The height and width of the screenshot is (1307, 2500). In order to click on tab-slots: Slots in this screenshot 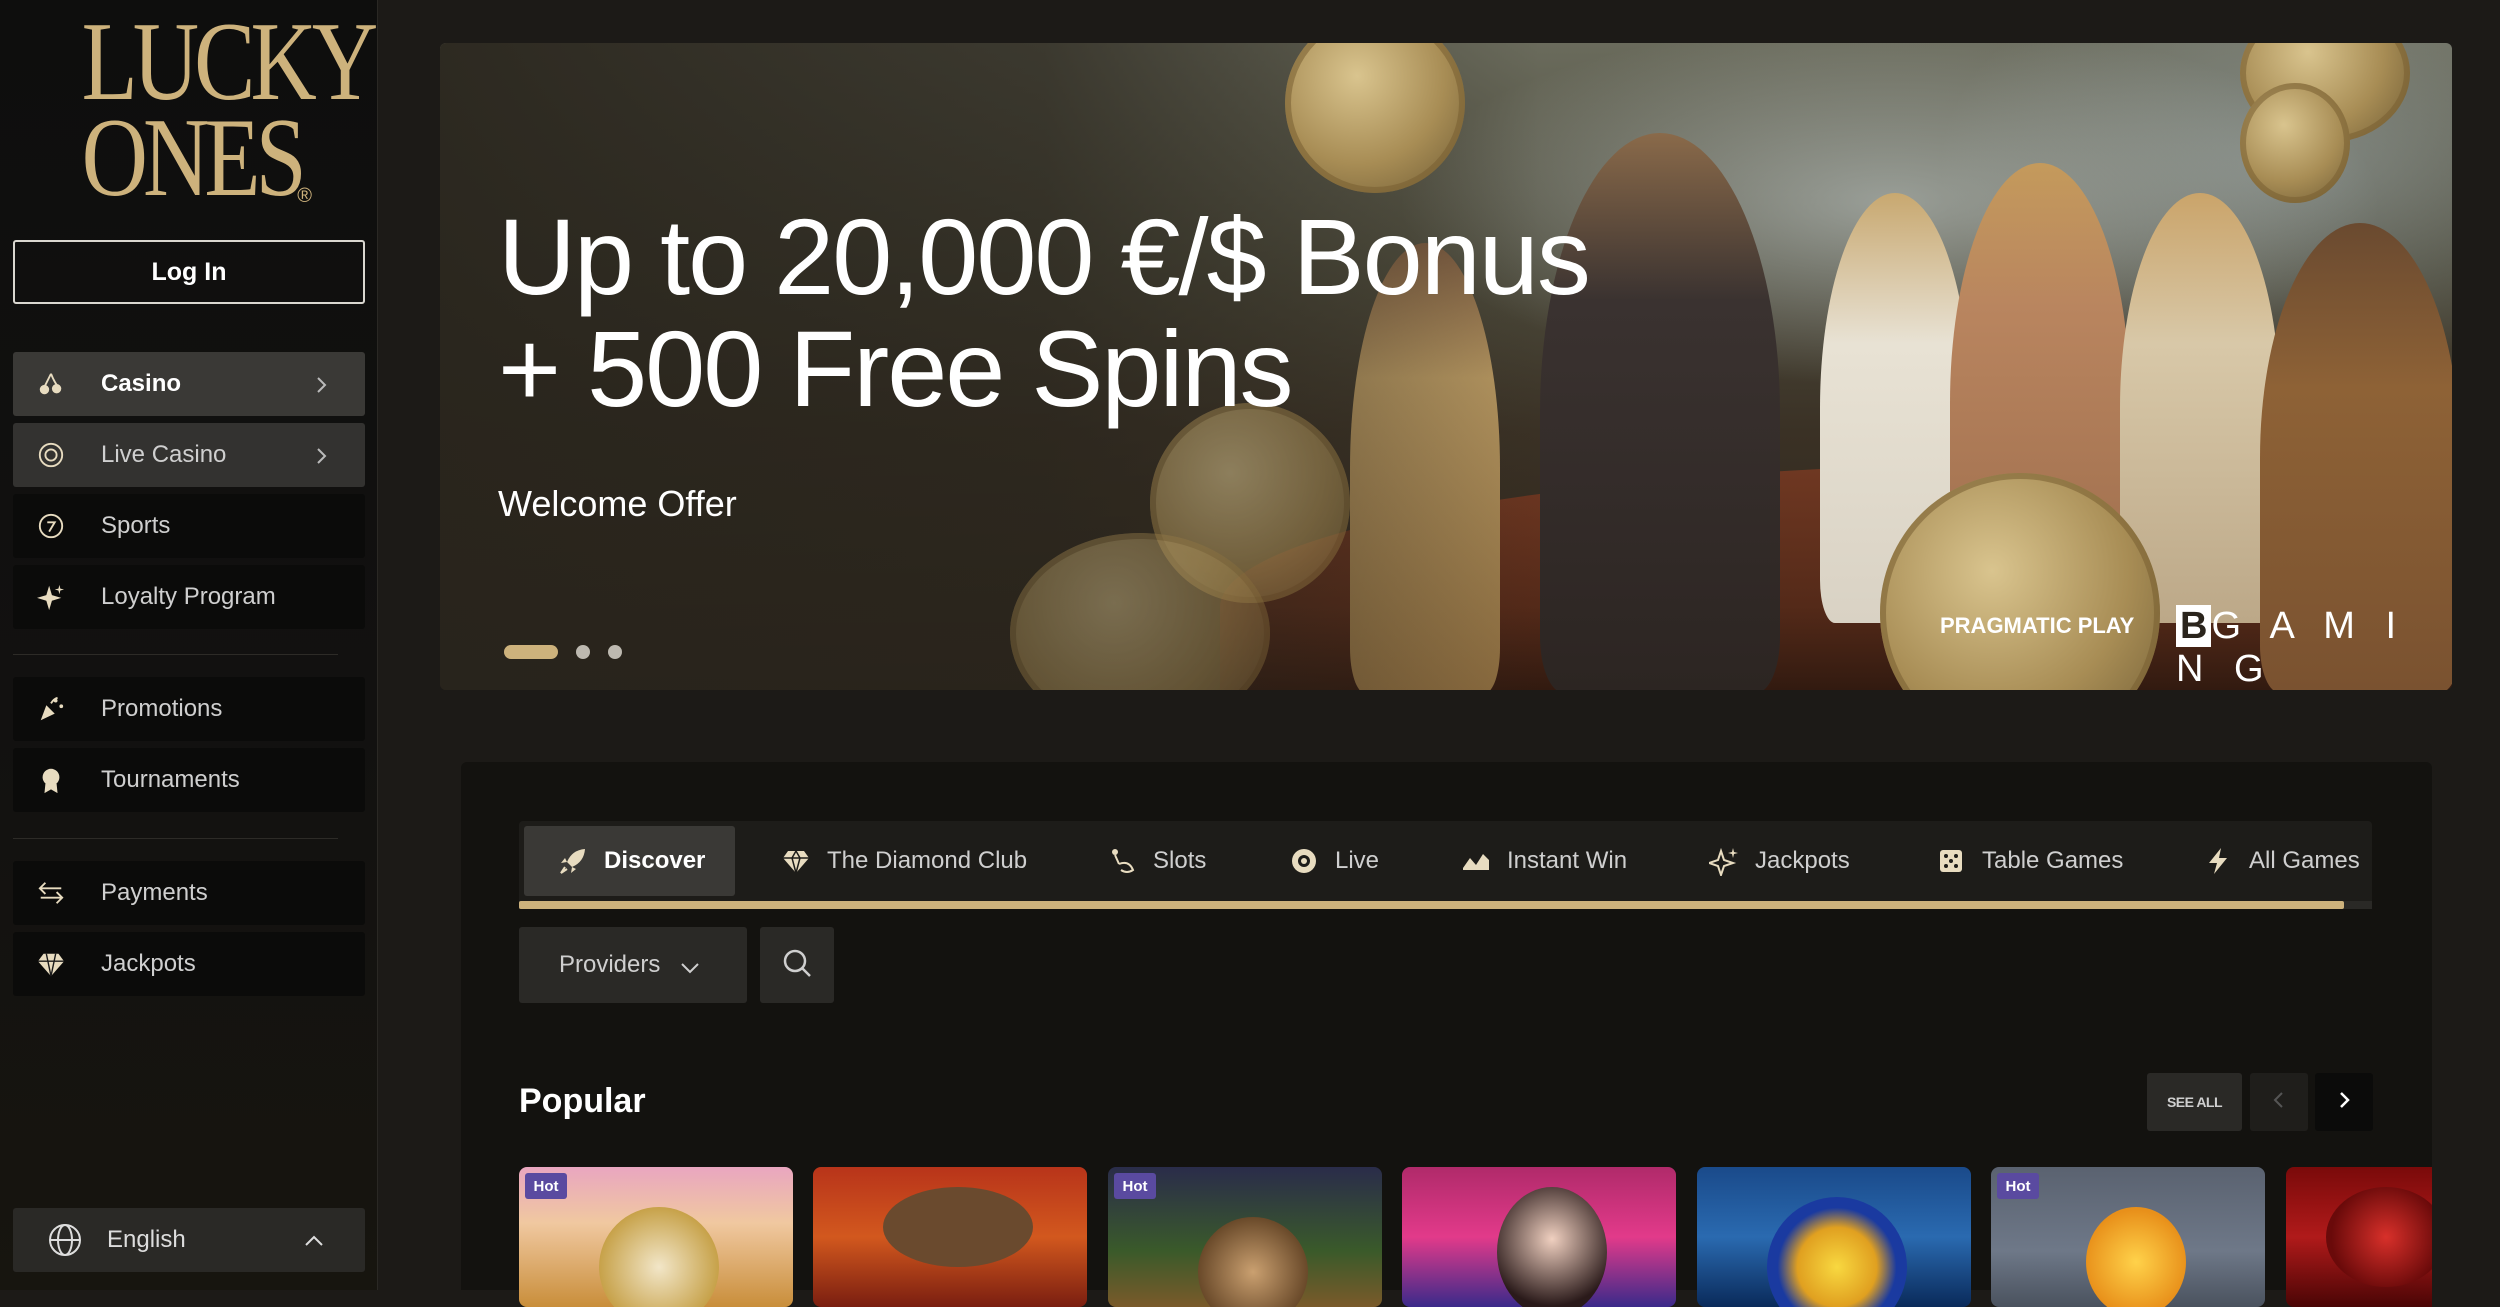, I will do `click(1156, 861)`.